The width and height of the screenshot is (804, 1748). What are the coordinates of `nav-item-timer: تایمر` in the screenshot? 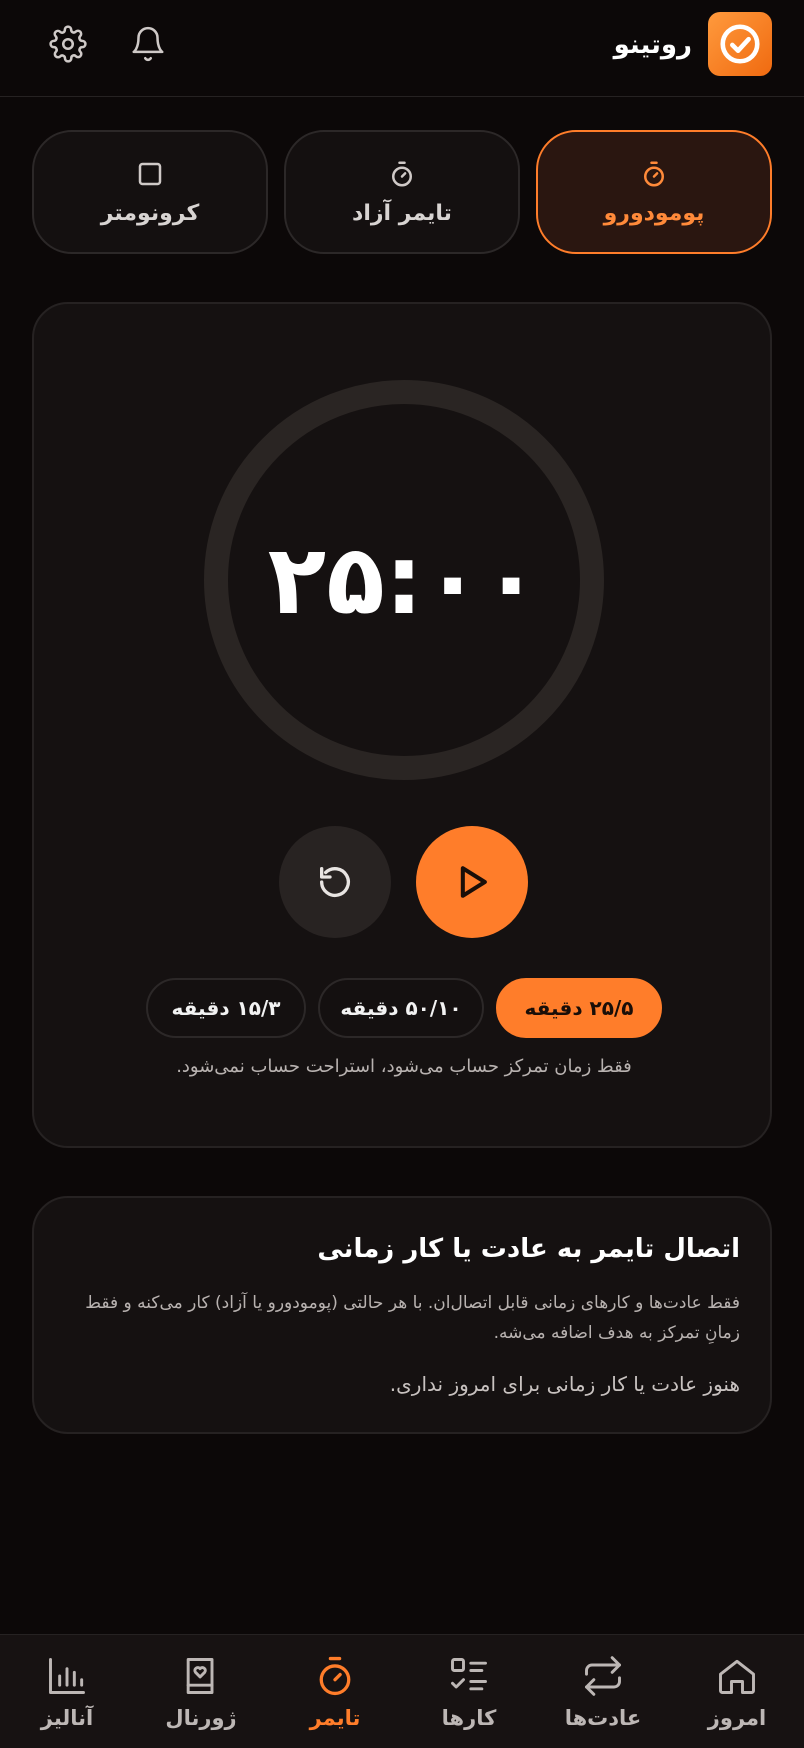 It's located at (335, 1691).